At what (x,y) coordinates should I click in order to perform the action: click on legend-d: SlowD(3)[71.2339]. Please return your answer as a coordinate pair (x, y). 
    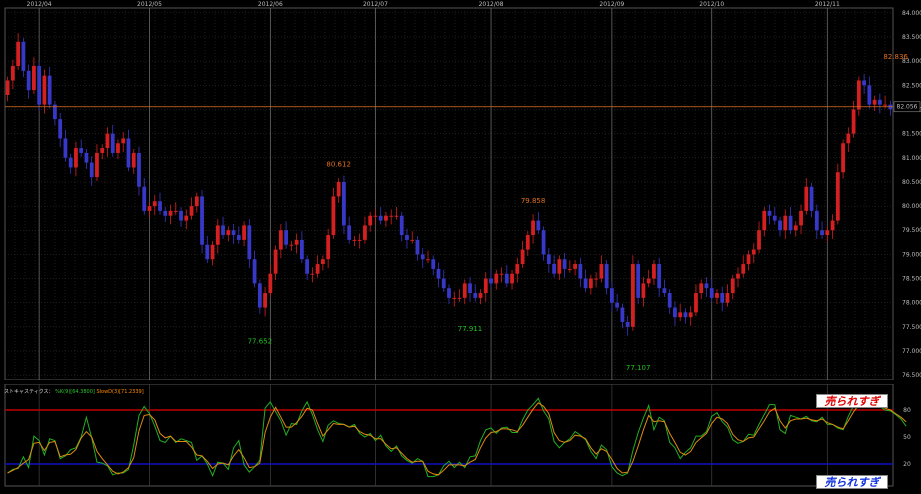
    Looking at the image, I should click on (120, 392).